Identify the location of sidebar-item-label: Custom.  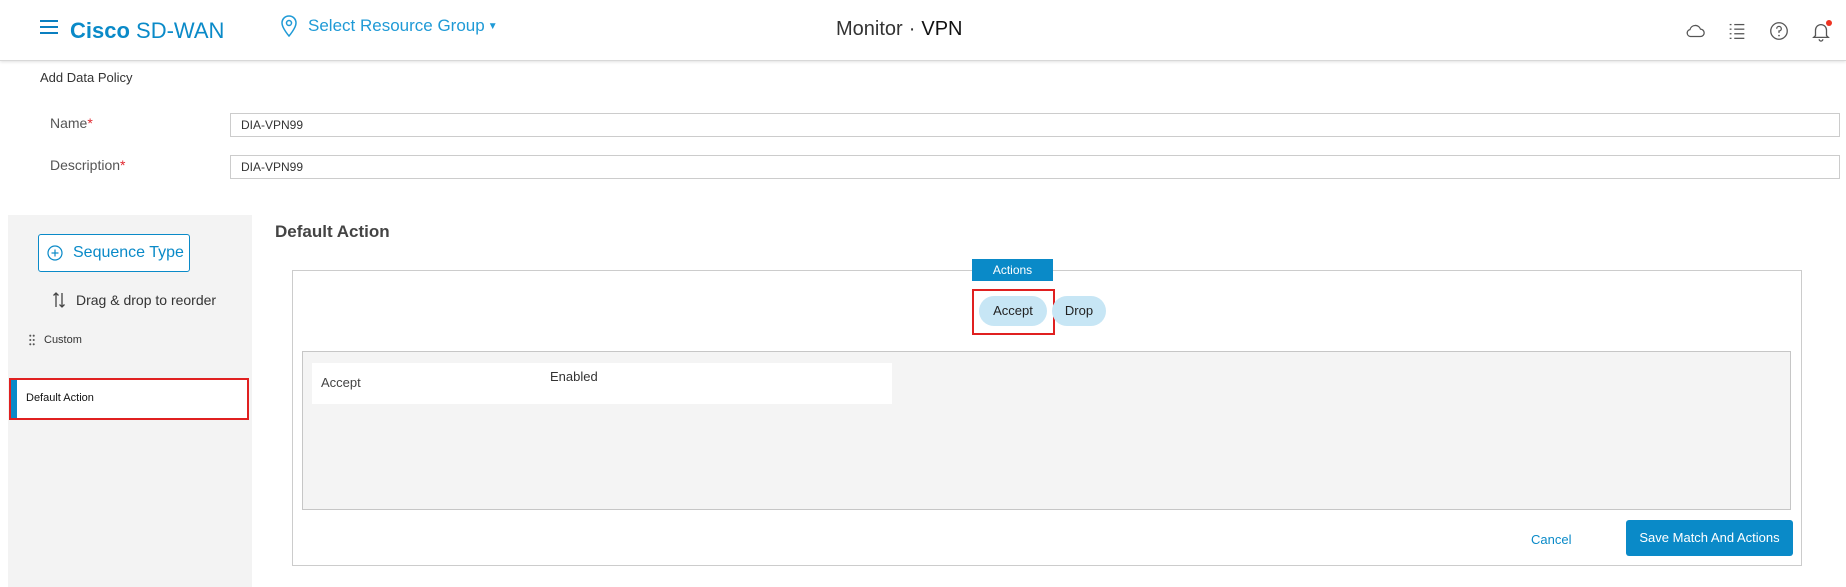
(63, 340).